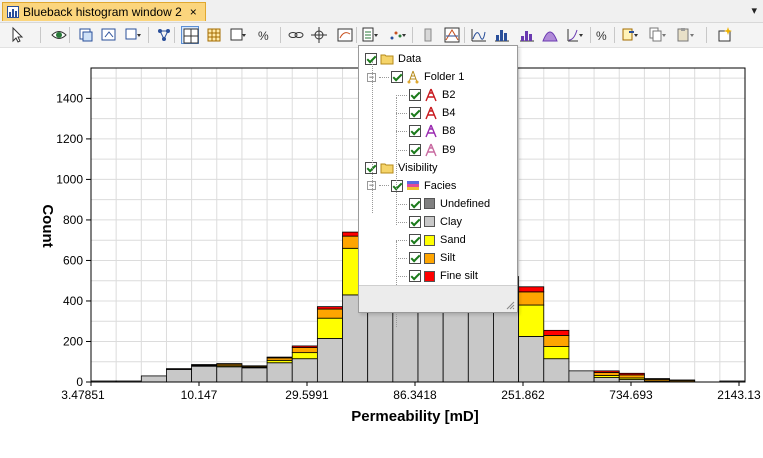 This screenshot has width=763, height=458. Describe the element at coordinates (381, 11) in the screenshot. I see `document-tab-bar: Blueback histogram window 2 × ▾` at that location.